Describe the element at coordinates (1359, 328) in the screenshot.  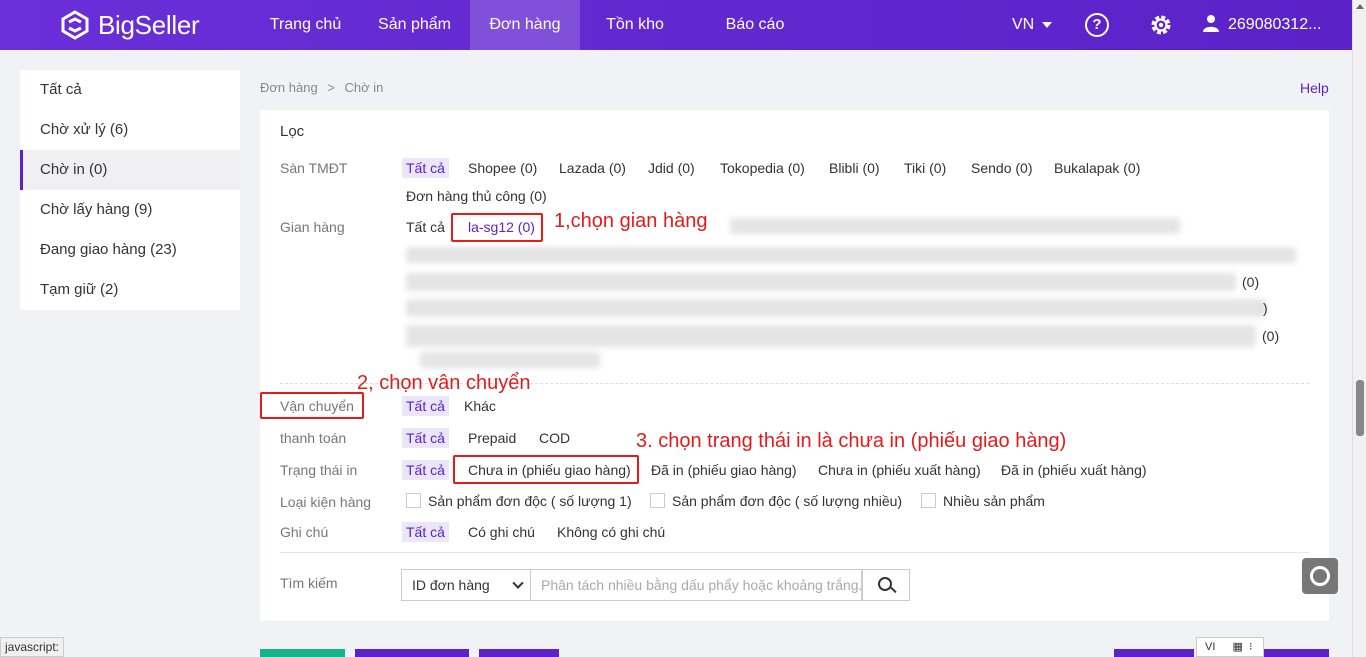
I see `page-scrollbar` at that location.